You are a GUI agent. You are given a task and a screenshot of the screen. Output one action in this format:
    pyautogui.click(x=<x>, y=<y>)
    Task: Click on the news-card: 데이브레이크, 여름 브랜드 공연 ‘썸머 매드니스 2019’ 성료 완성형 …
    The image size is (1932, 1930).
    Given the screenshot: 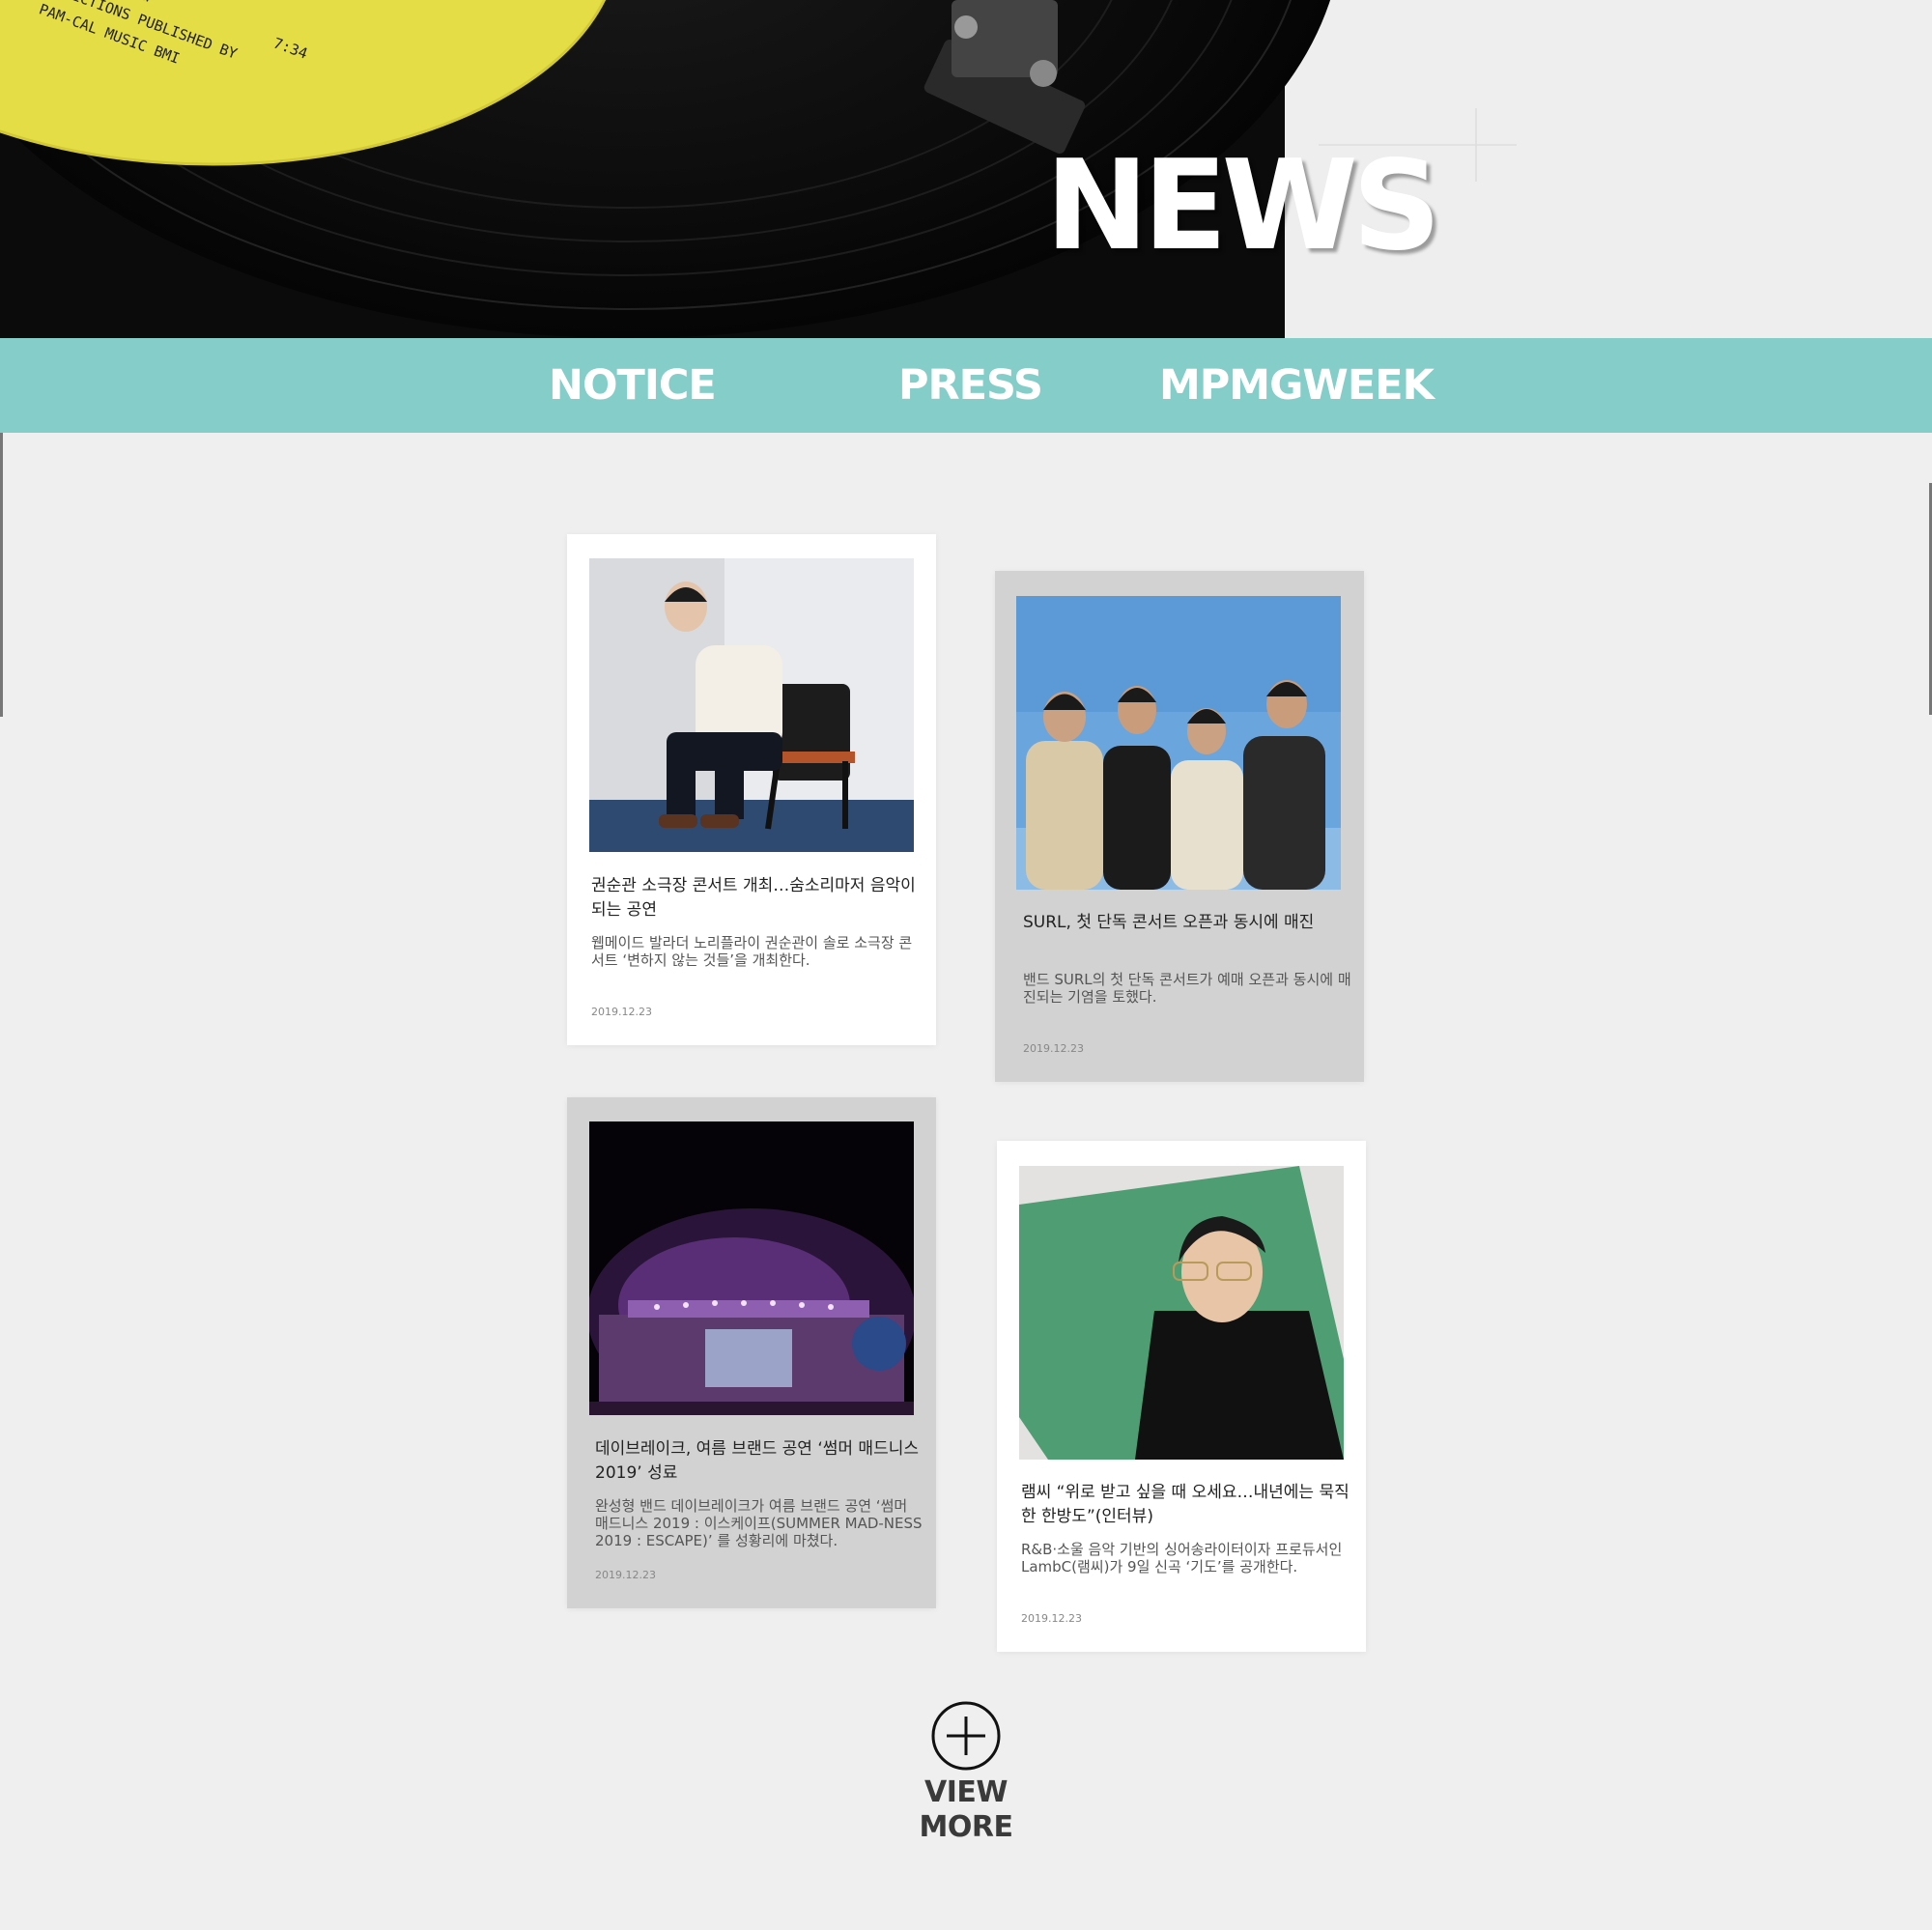 What is the action you would take?
    pyautogui.click(x=751, y=1352)
    